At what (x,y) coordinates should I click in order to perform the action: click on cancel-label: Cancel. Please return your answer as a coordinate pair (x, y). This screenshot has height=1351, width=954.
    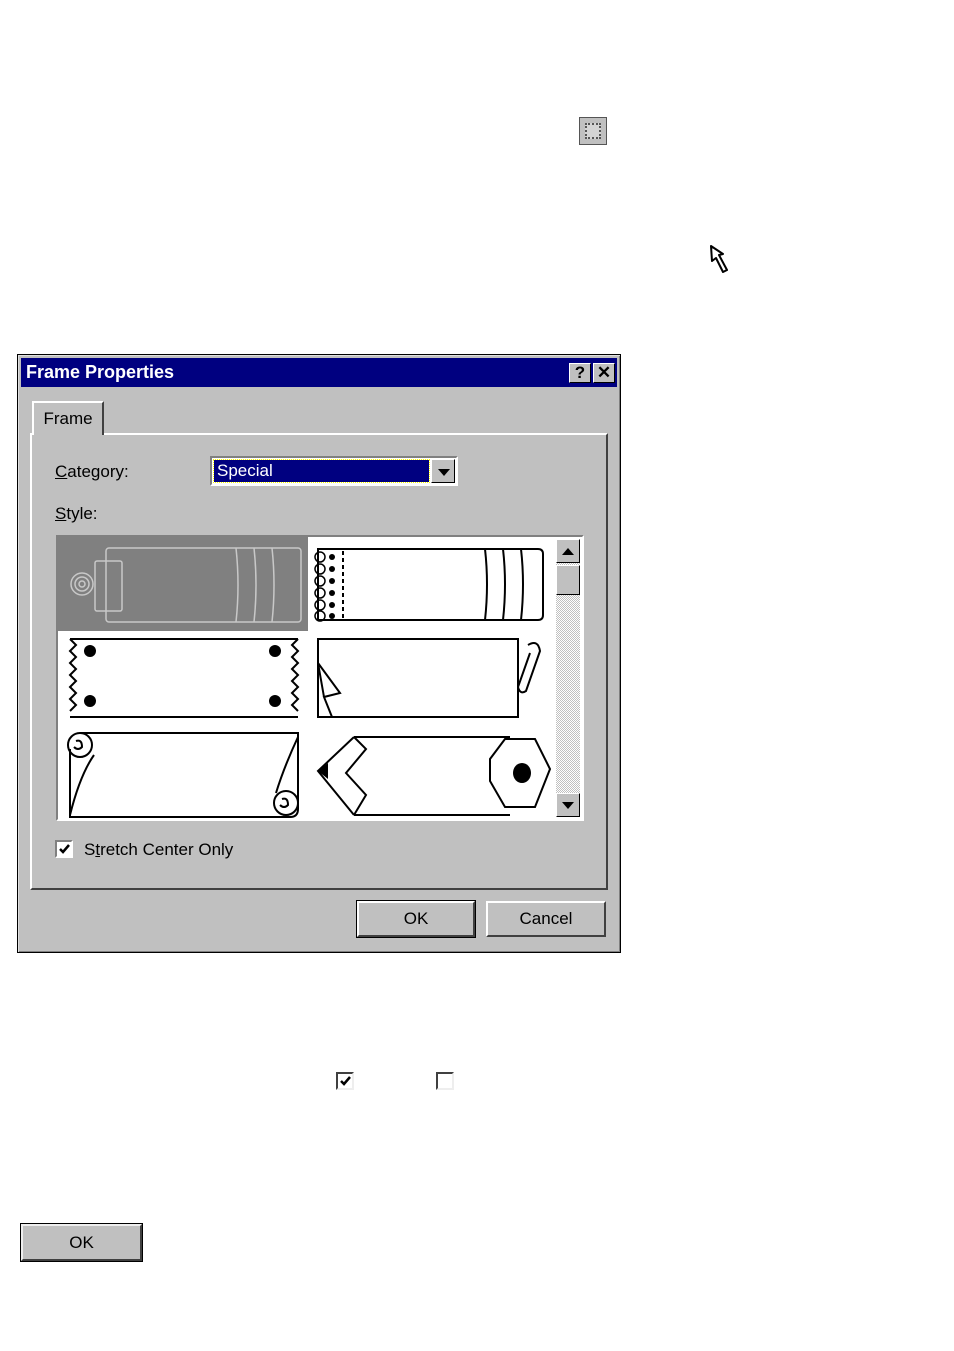
    Looking at the image, I should click on (546, 918).